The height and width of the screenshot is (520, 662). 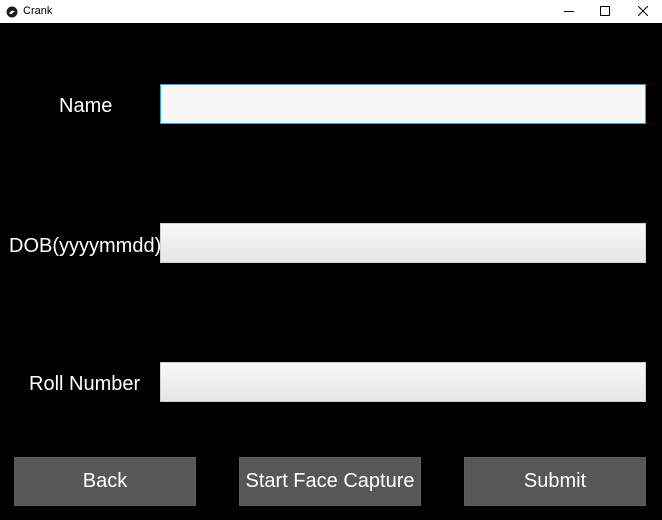 I want to click on kivy-icon, so click(x=12, y=11).